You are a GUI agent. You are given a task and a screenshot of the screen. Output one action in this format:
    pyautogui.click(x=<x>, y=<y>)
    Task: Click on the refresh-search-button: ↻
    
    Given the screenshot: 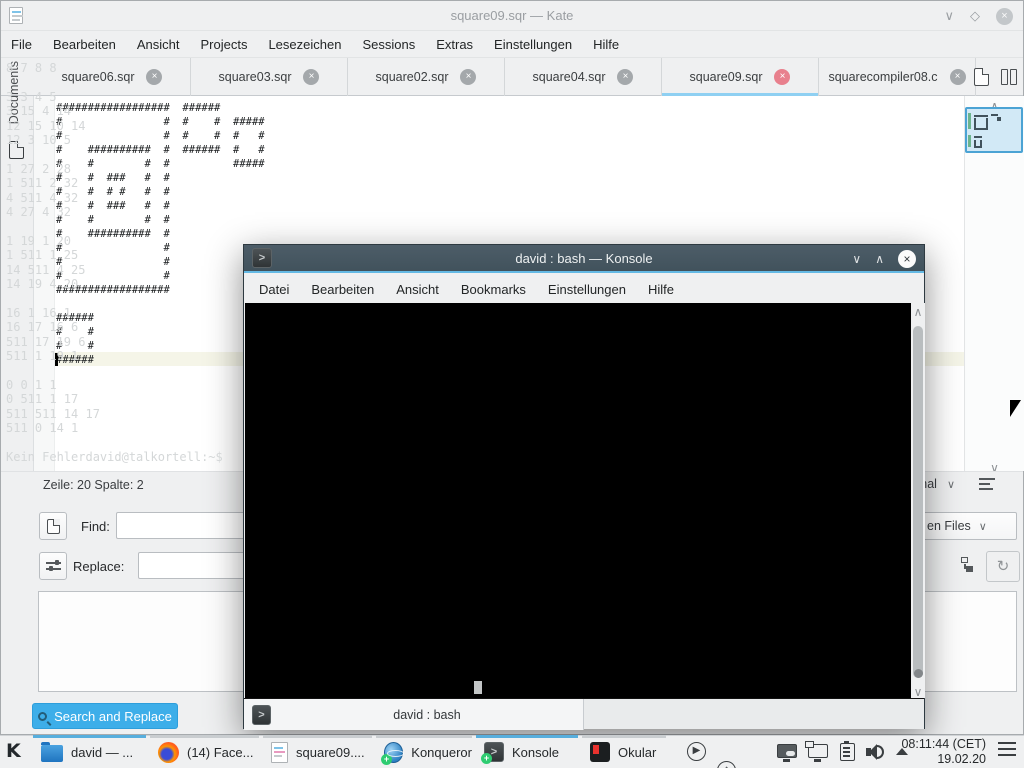 What is the action you would take?
    pyautogui.click(x=1003, y=566)
    